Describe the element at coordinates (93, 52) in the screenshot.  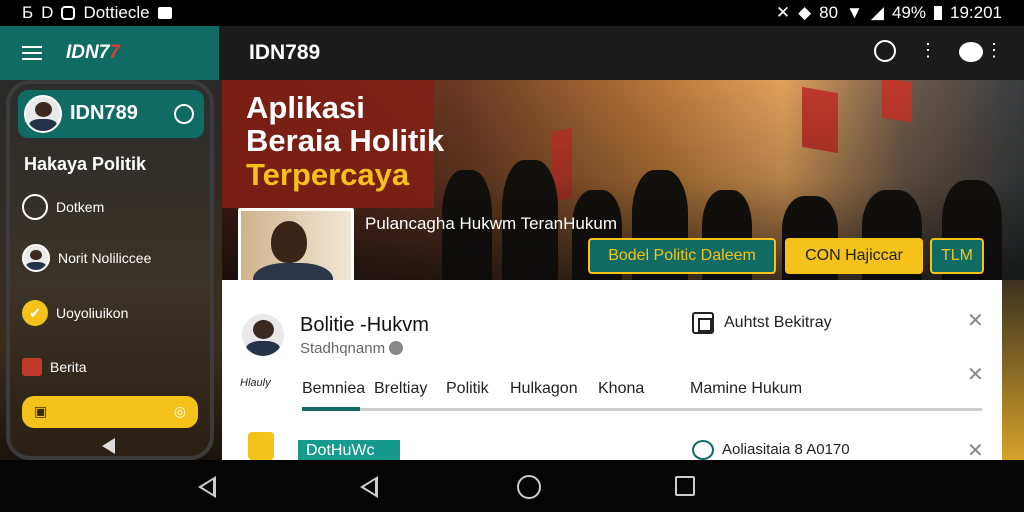
I see `app-logo: IDN77` at that location.